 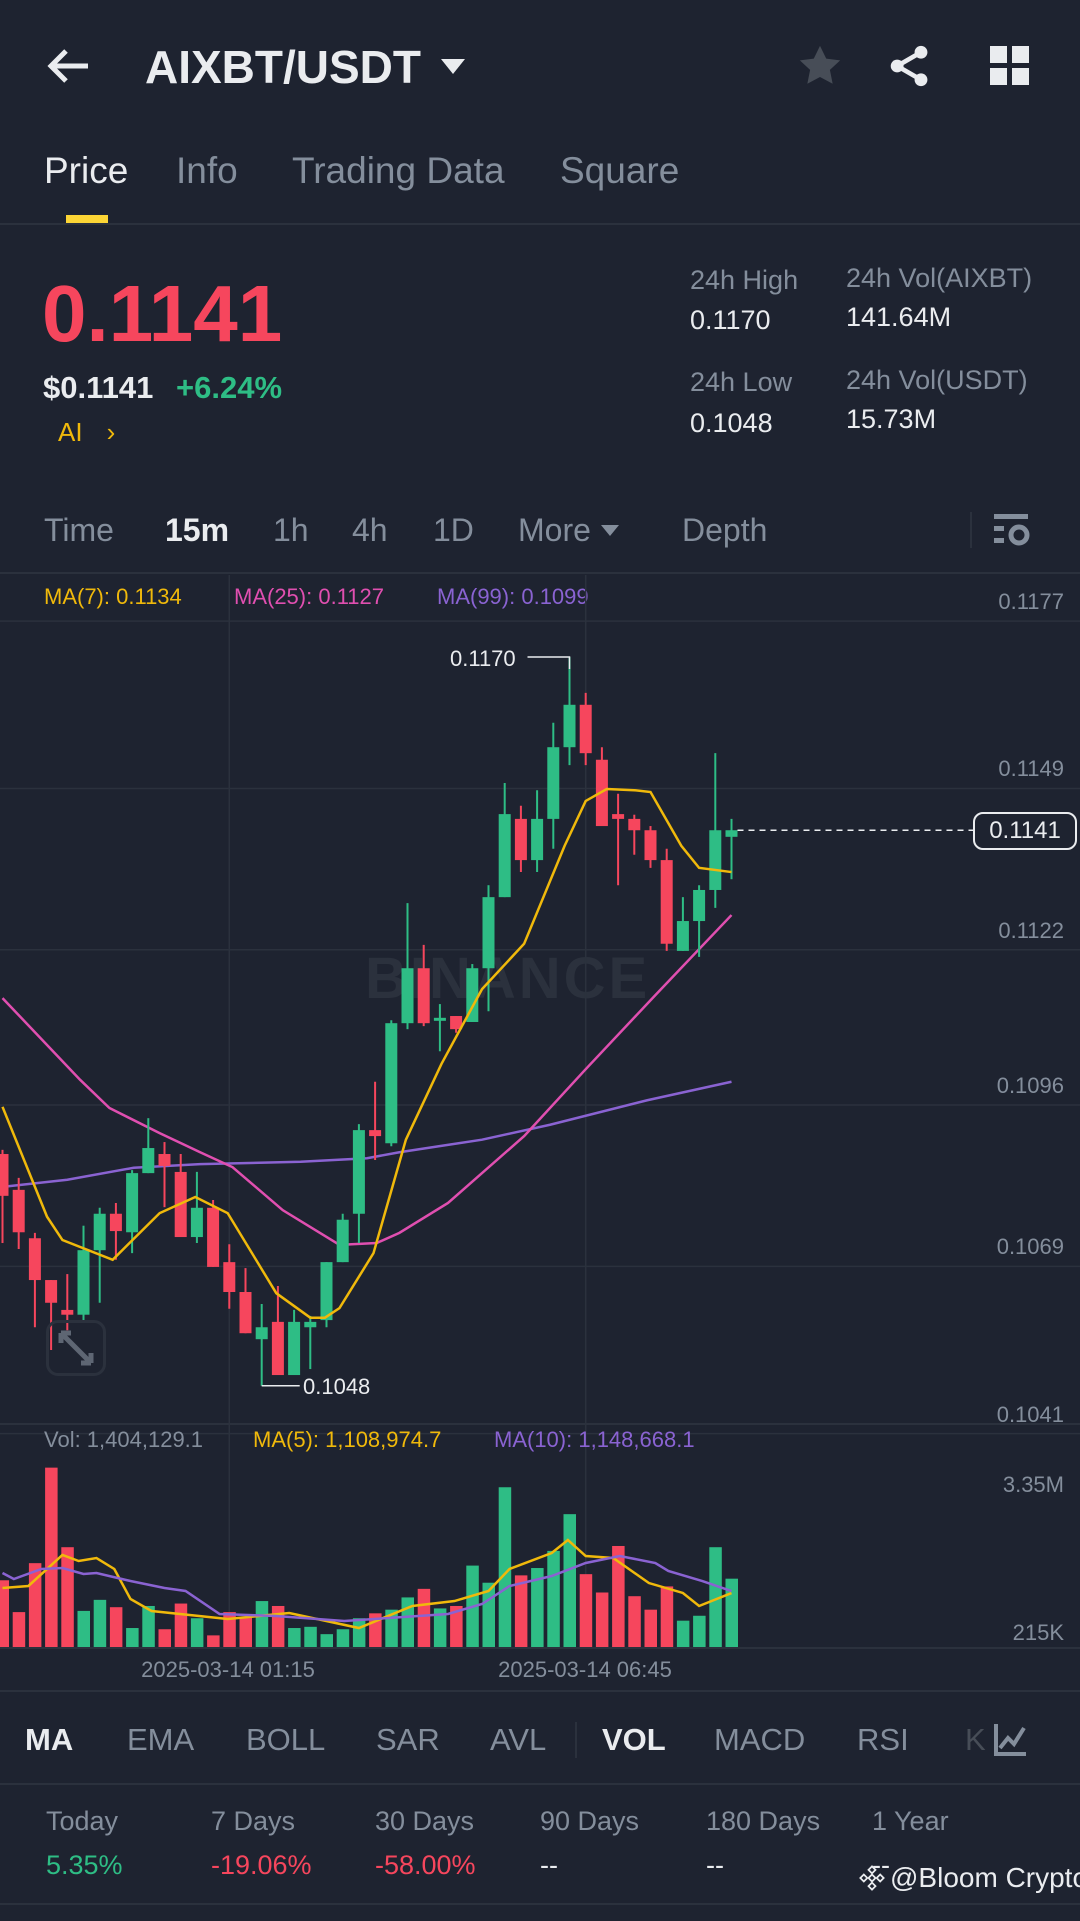 What do you see at coordinates (49, 1740) in the screenshot?
I see `indicator-ma: MA` at bounding box center [49, 1740].